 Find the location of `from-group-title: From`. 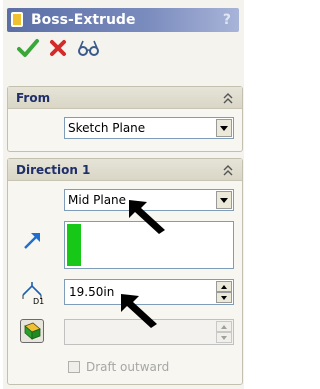

from-group-title: From is located at coordinates (33, 98).